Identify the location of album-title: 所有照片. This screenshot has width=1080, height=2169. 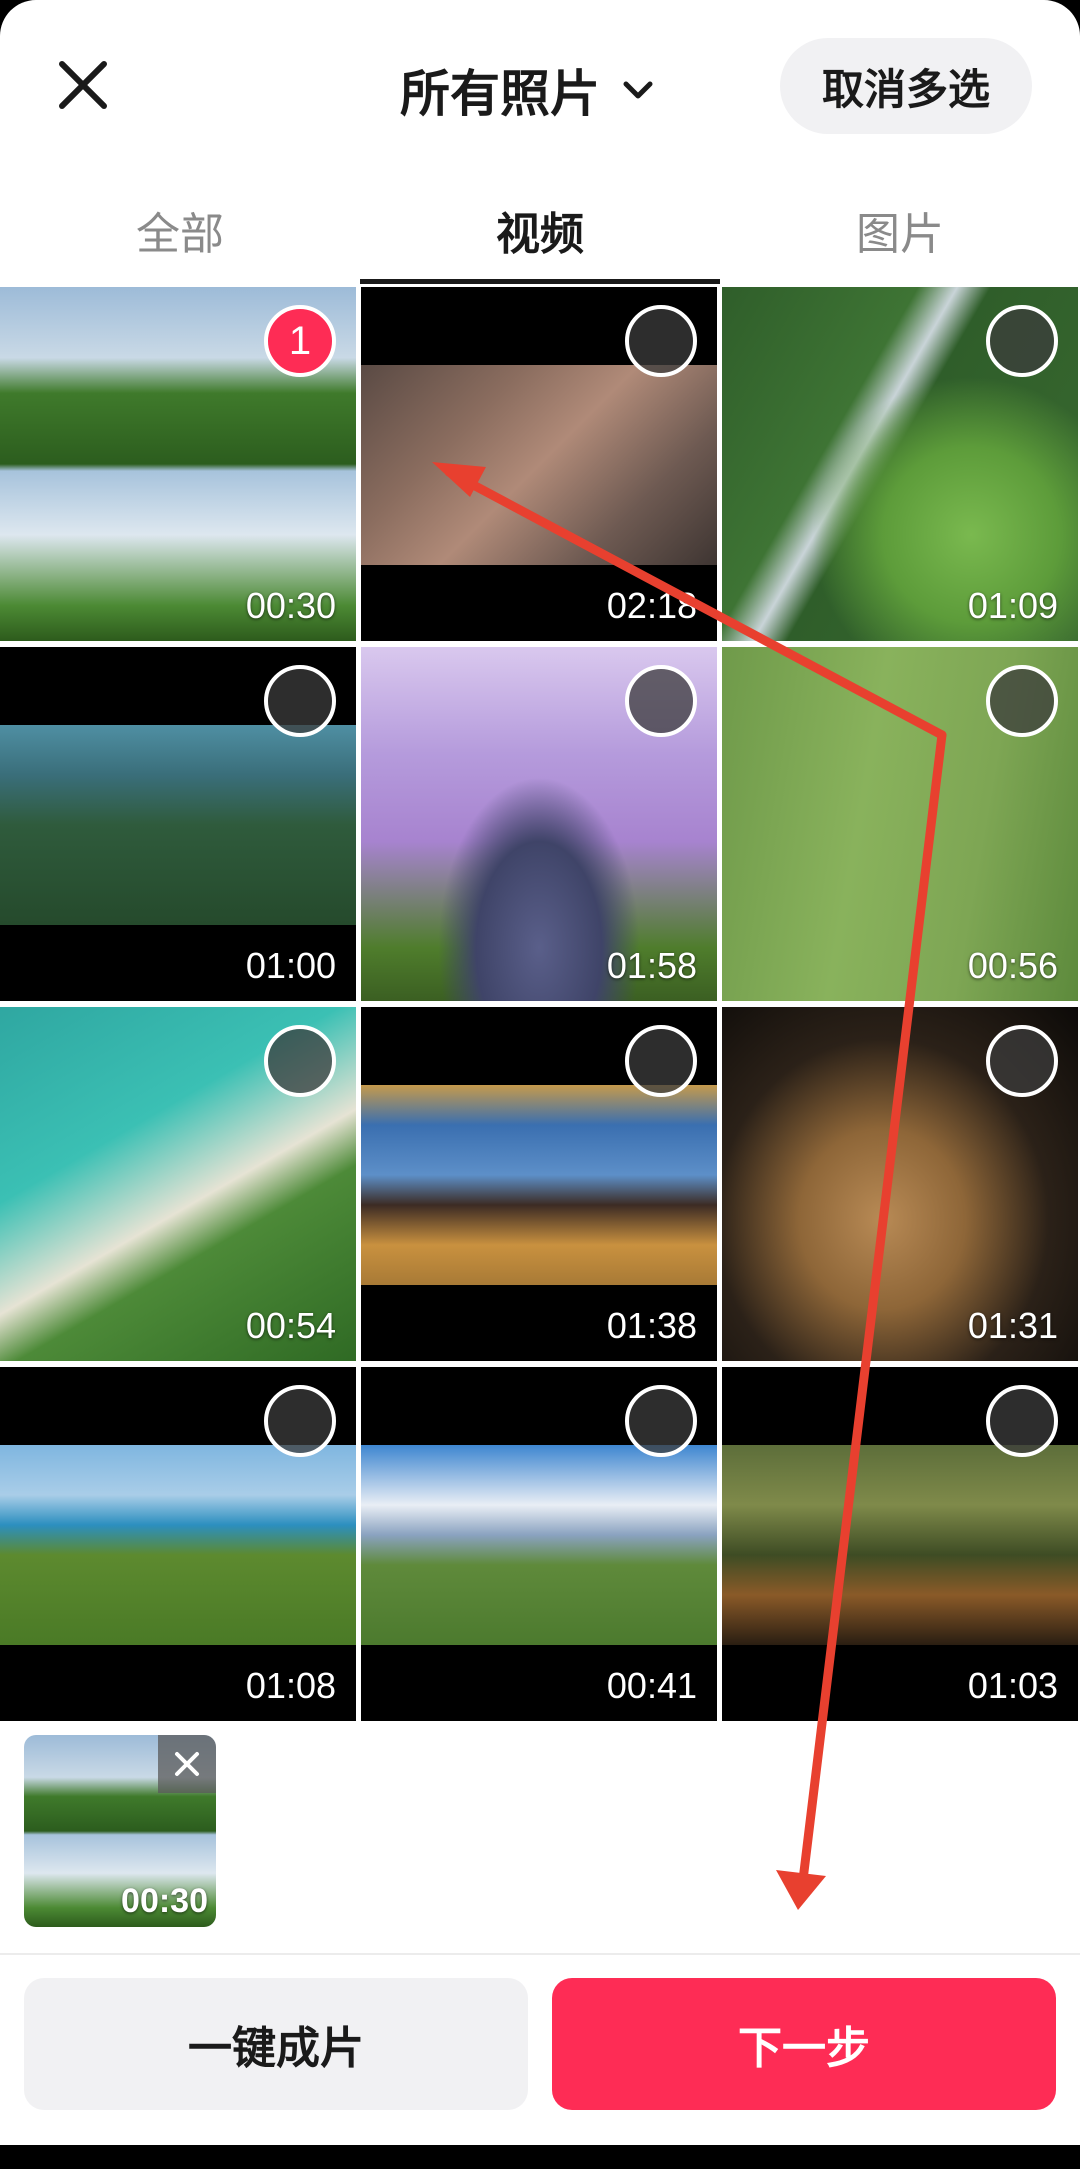
(500, 94).